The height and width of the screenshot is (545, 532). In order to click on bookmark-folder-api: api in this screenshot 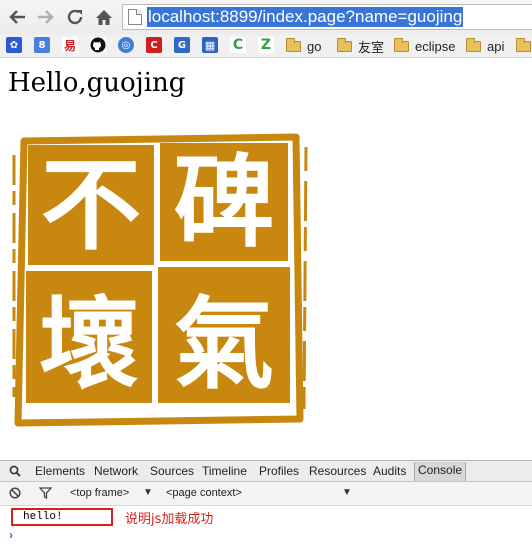, I will do `click(485, 46)`.